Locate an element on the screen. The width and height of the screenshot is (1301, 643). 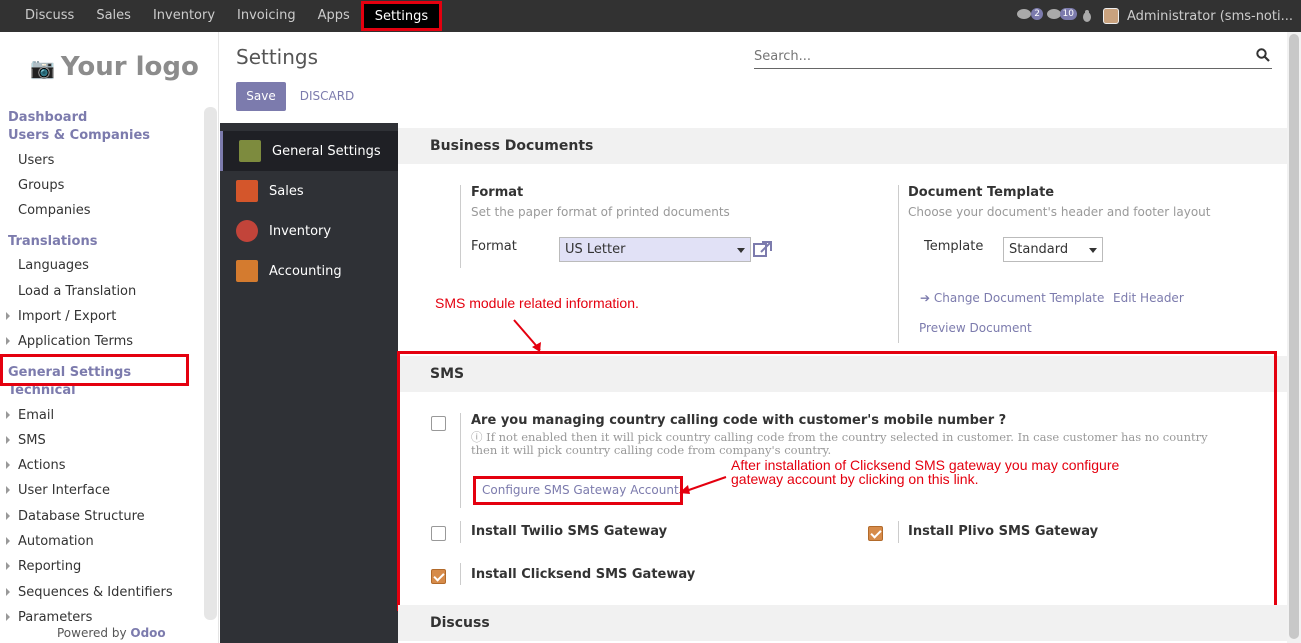
odoo-link: Odoo is located at coordinates (147, 633).